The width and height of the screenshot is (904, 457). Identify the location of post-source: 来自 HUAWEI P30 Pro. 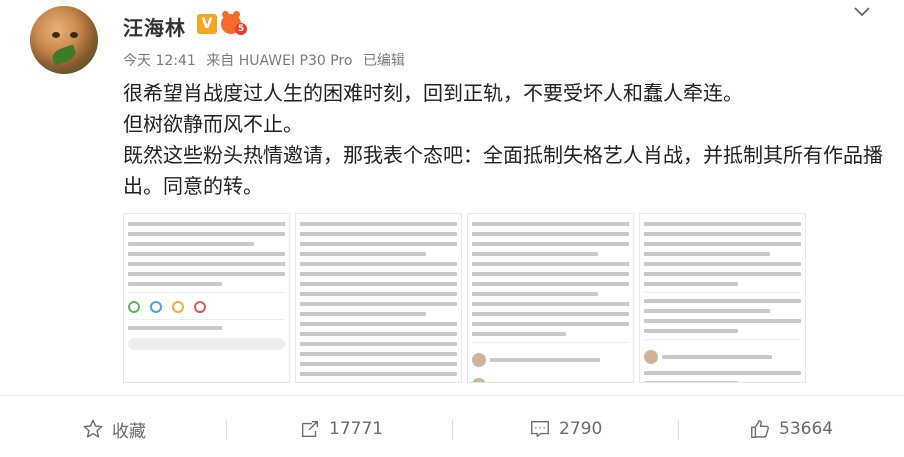
(279, 61).